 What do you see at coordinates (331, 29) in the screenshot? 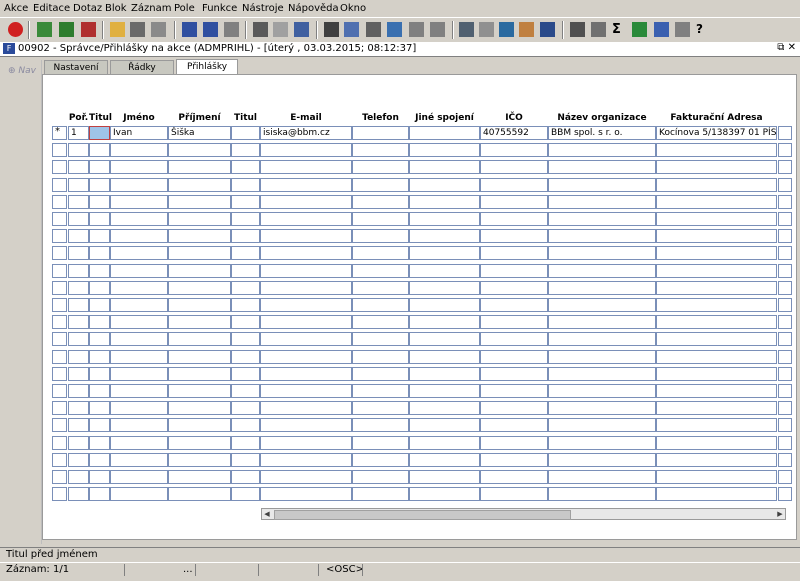
I see `cut-icon` at bounding box center [331, 29].